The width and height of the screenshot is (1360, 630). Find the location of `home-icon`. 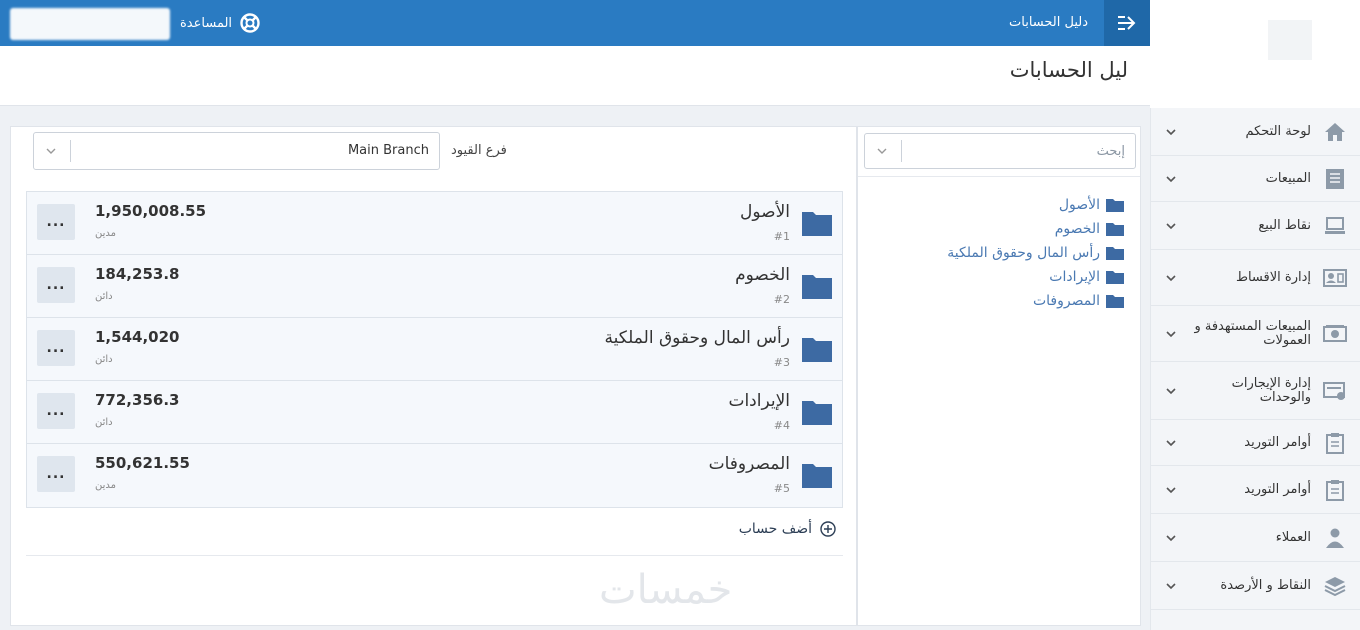

home-icon is located at coordinates (1335, 132).